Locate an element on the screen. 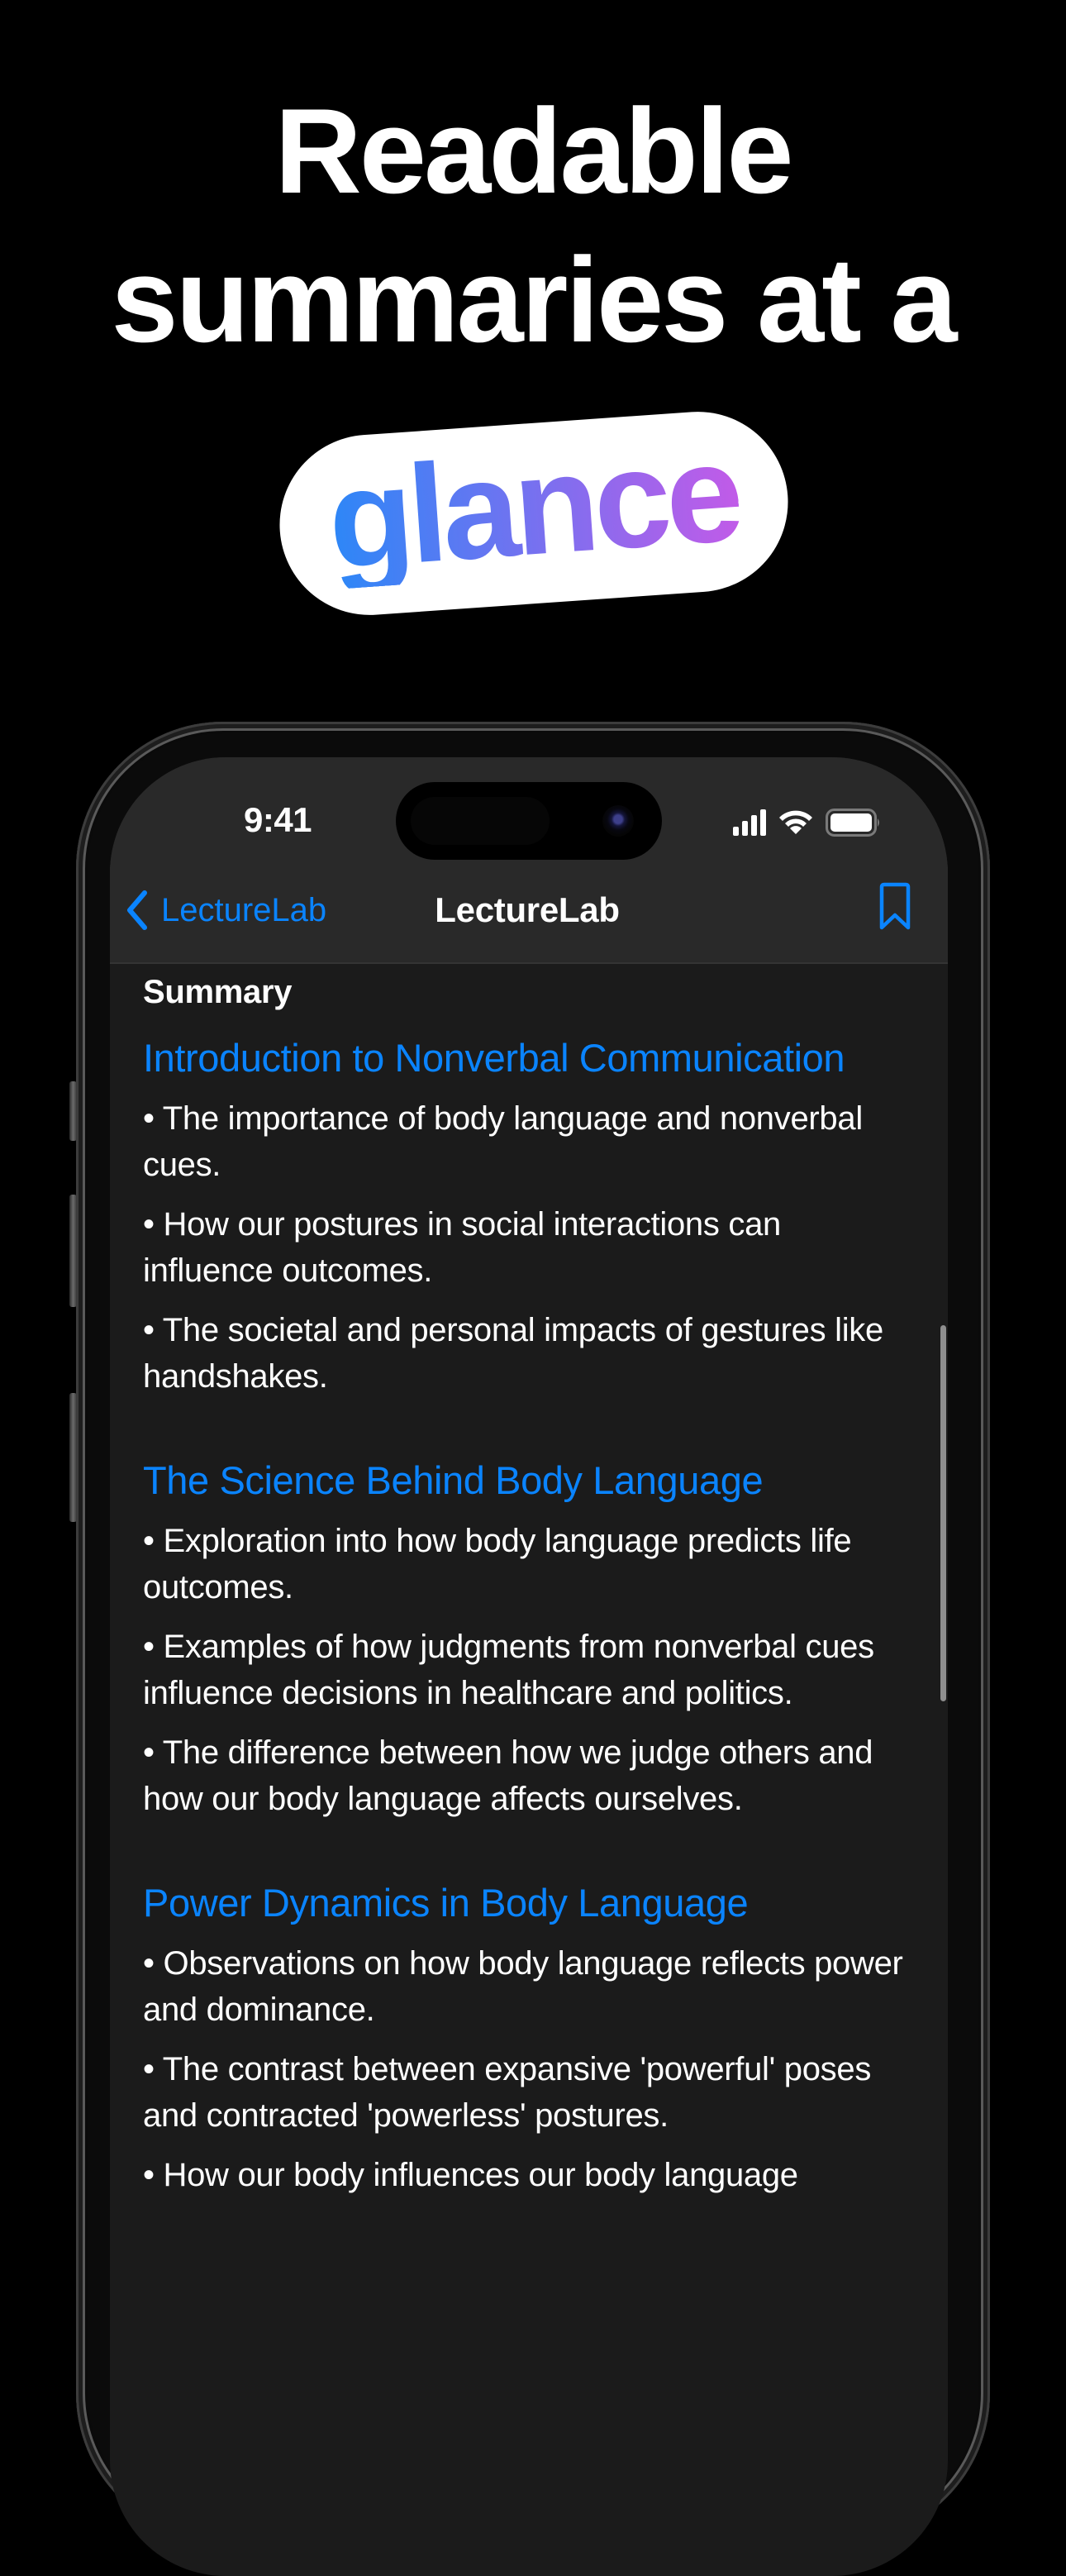 This screenshot has height=2576, width=1066. bookmark-button is located at coordinates (894, 909).